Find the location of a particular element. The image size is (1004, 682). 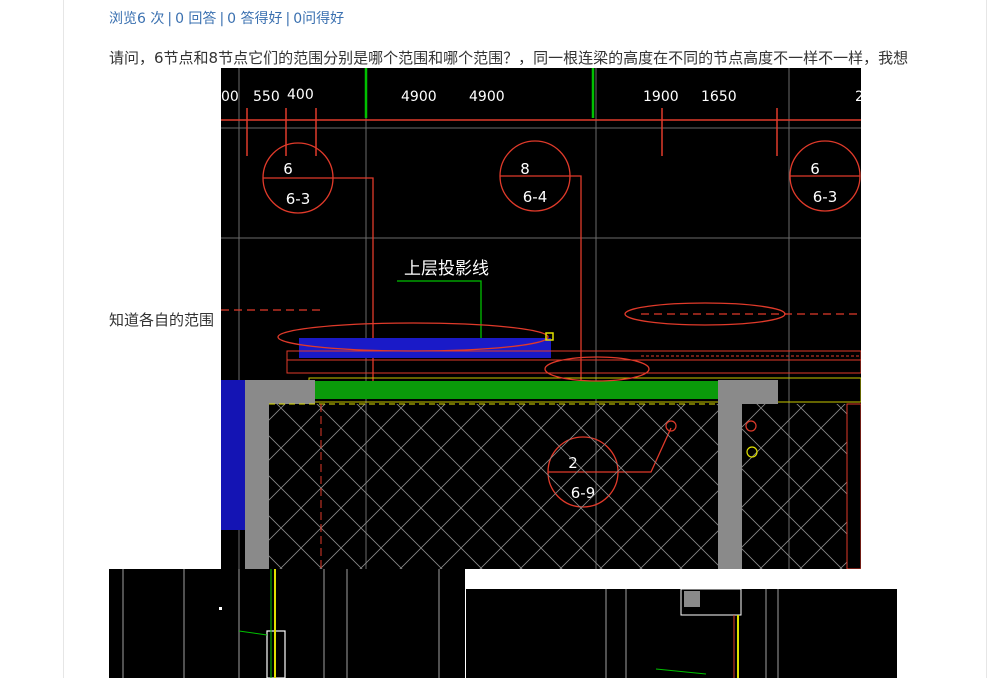

answers-link: 0 回答 is located at coordinates (195, 19).